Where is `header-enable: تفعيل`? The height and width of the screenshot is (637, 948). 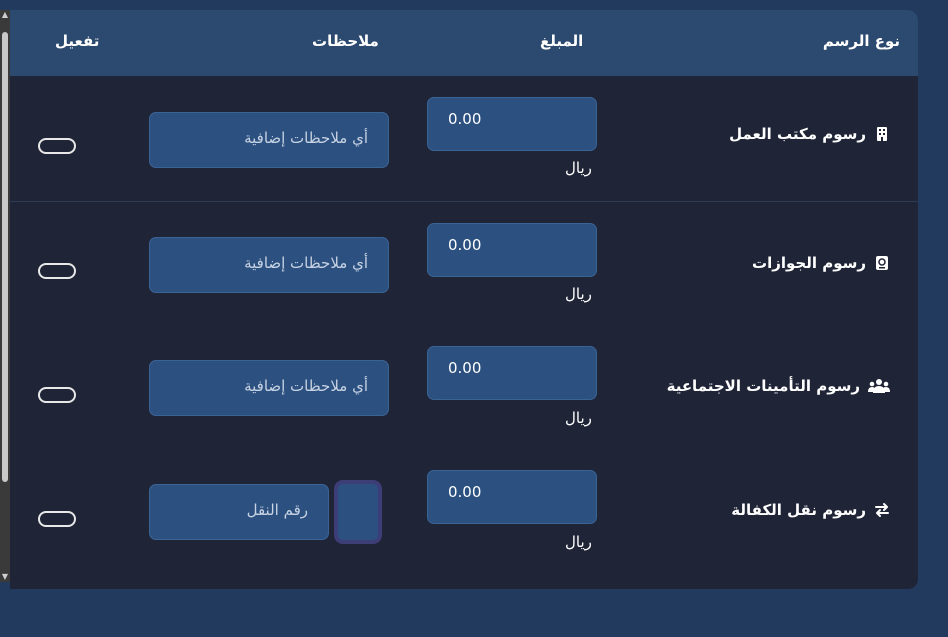
header-enable: تفعيل is located at coordinates (77, 41).